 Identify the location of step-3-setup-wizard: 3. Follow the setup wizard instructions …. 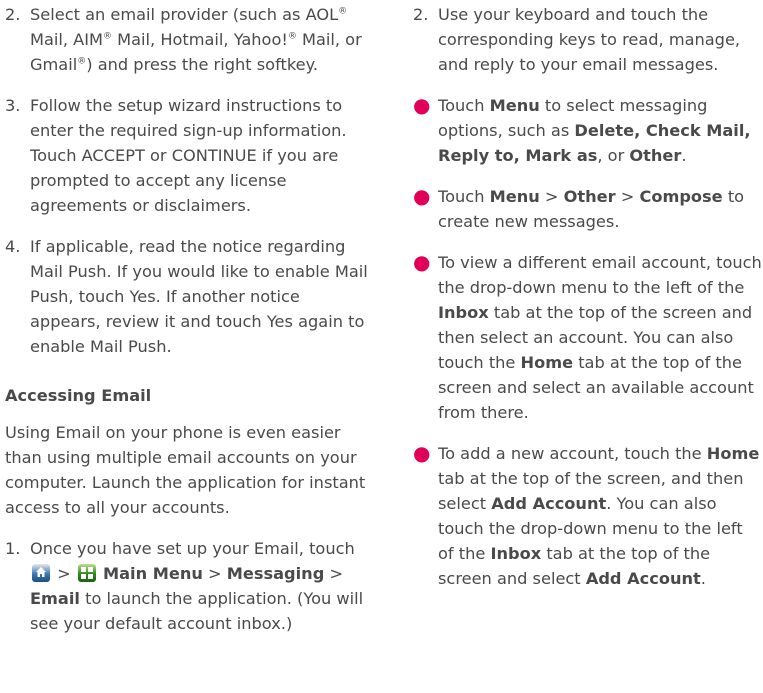
(190, 155).